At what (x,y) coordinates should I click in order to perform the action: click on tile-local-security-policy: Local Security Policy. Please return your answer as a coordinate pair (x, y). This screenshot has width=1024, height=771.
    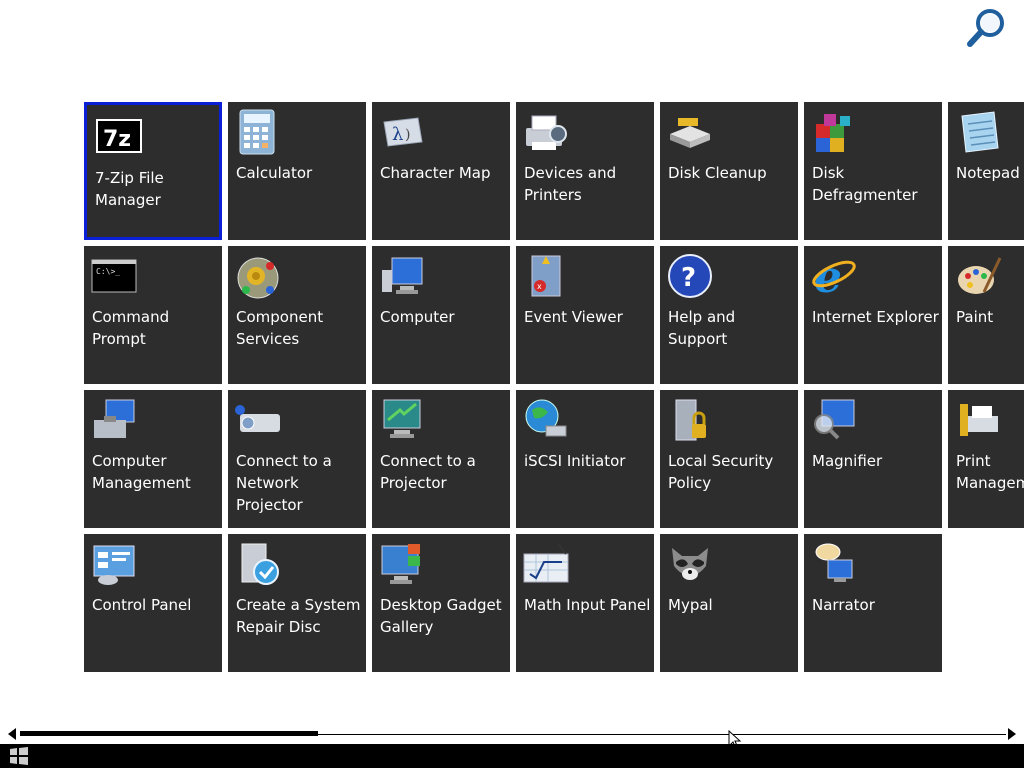
    Looking at the image, I should click on (729, 459).